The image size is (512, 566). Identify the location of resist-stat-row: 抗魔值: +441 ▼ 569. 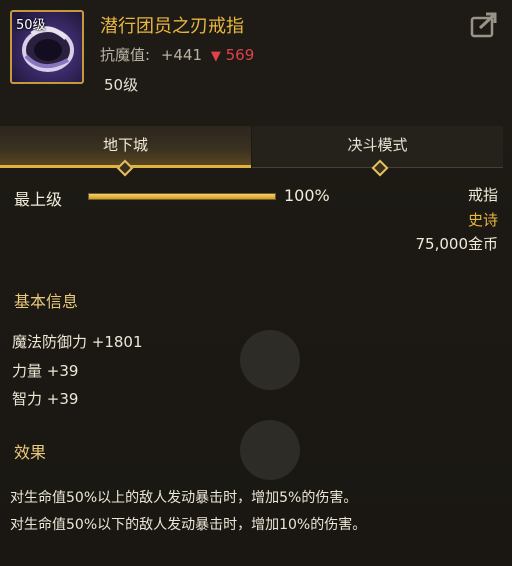
(177, 54).